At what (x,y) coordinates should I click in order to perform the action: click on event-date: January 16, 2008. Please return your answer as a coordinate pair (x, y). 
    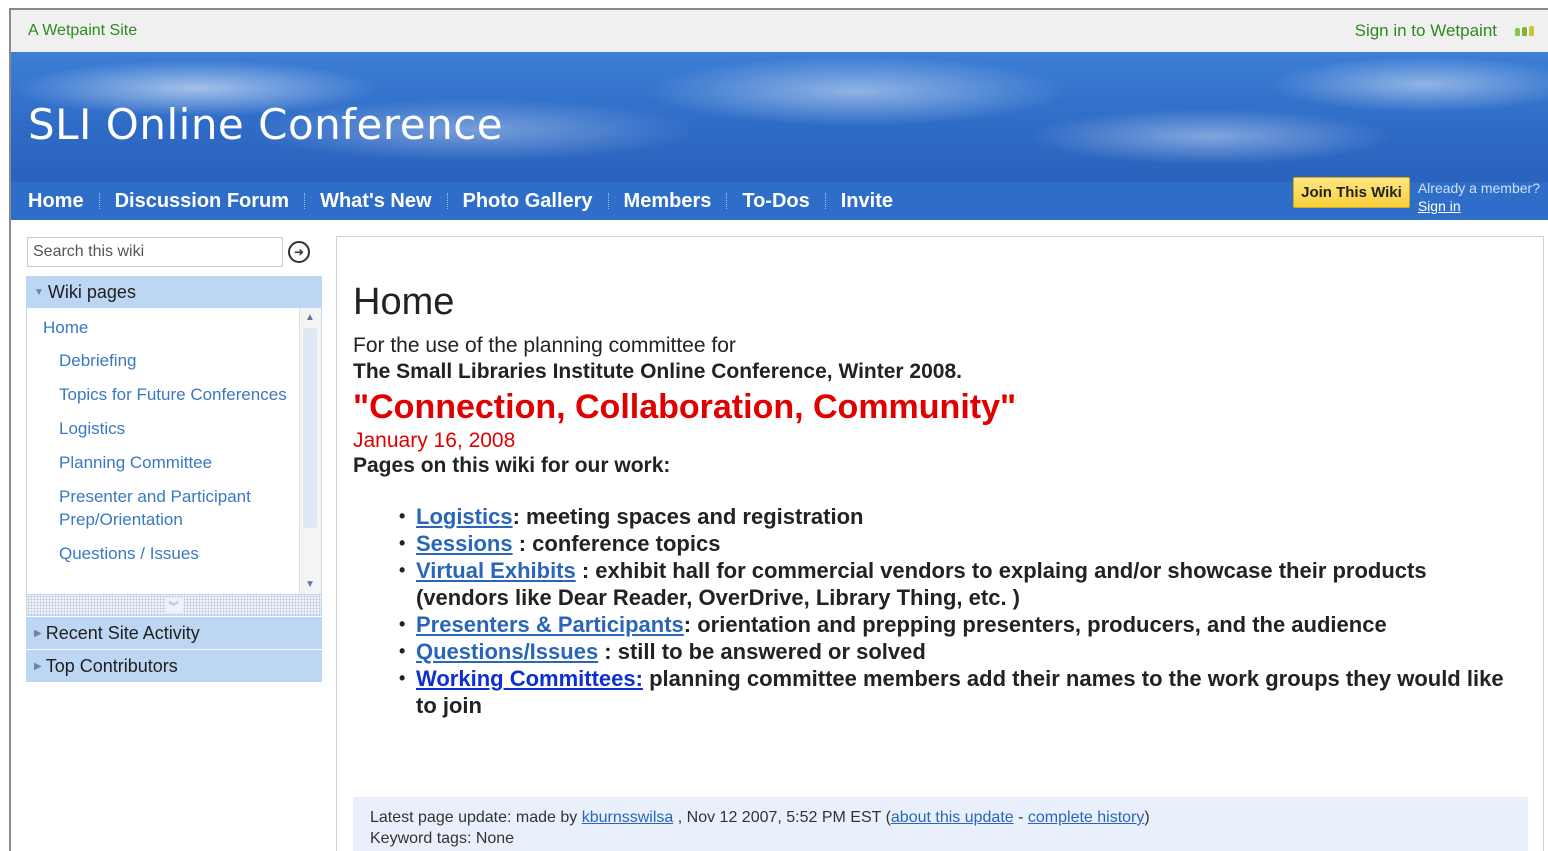
    Looking at the image, I should click on (434, 440).